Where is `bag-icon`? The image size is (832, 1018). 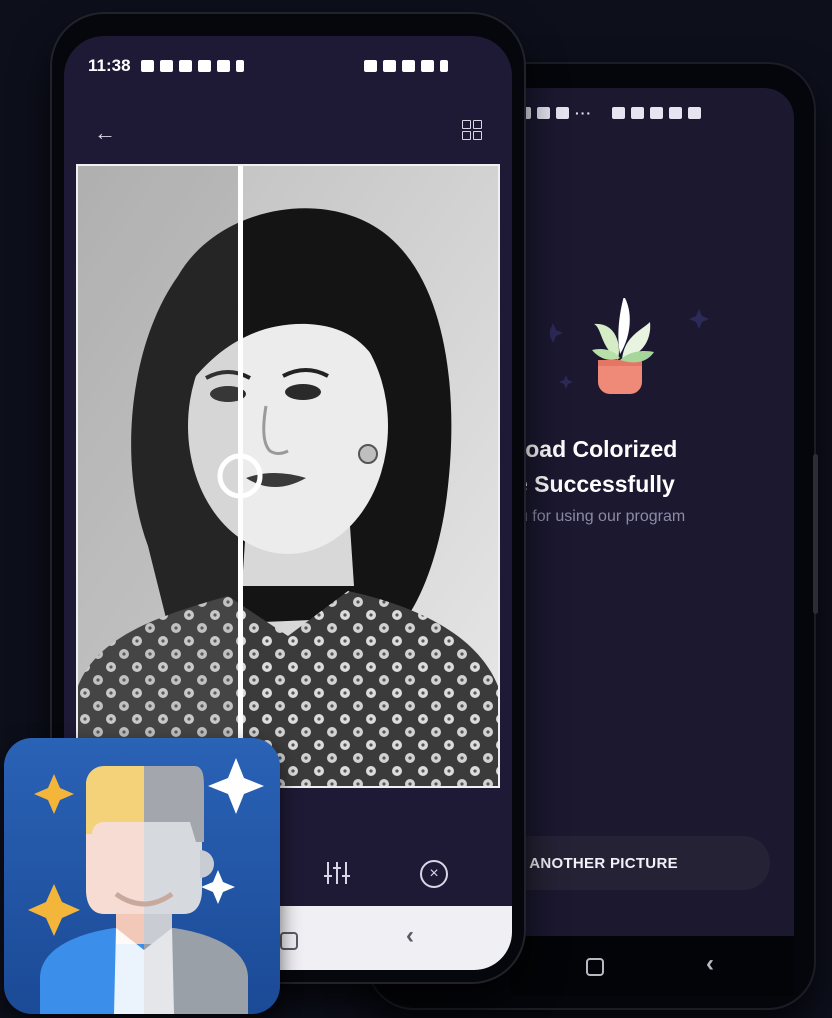 bag-icon is located at coordinates (147, 66).